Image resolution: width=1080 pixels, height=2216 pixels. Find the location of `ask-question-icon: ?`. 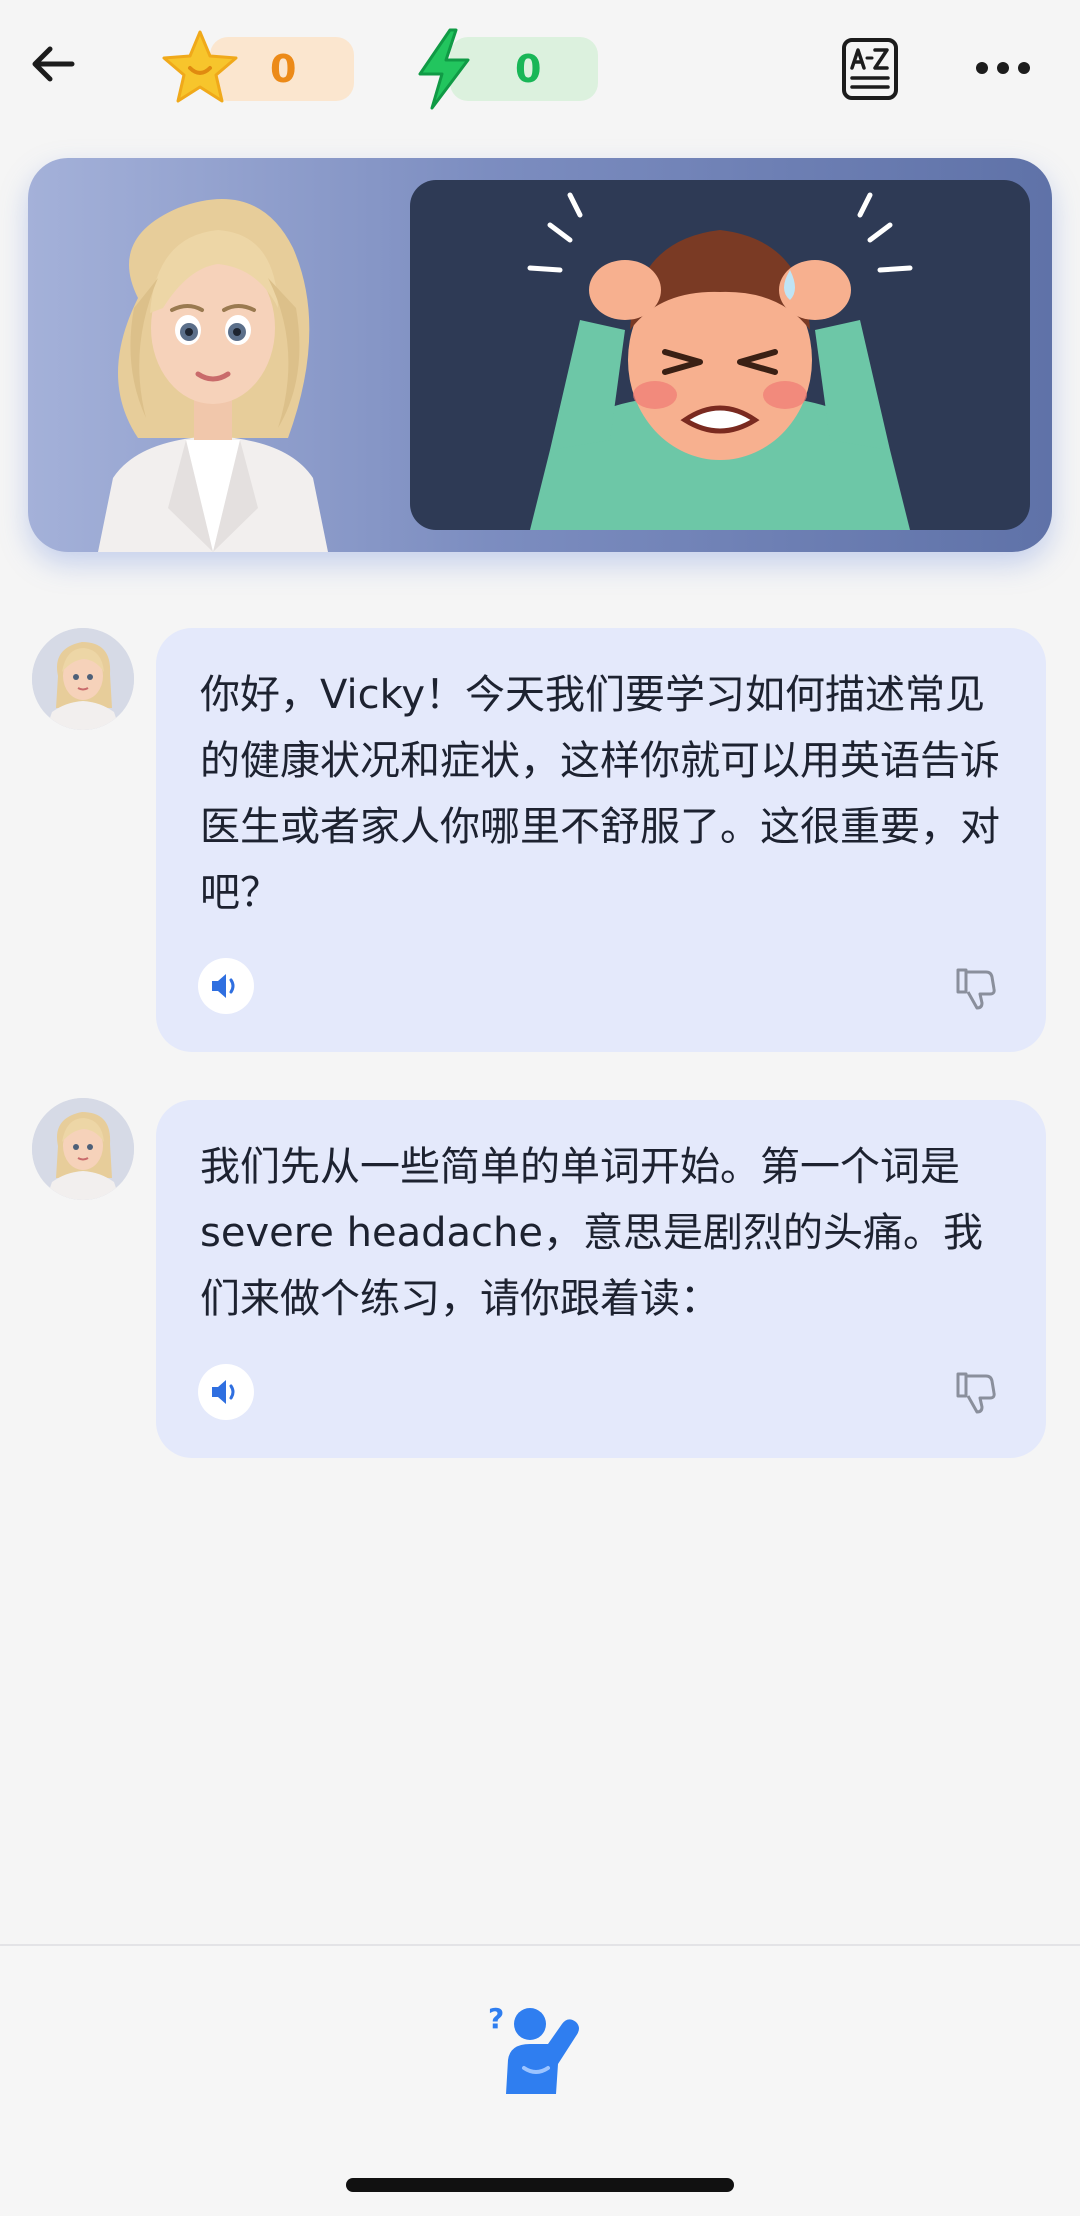

ask-question-icon: ? is located at coordinates (533, 2048).